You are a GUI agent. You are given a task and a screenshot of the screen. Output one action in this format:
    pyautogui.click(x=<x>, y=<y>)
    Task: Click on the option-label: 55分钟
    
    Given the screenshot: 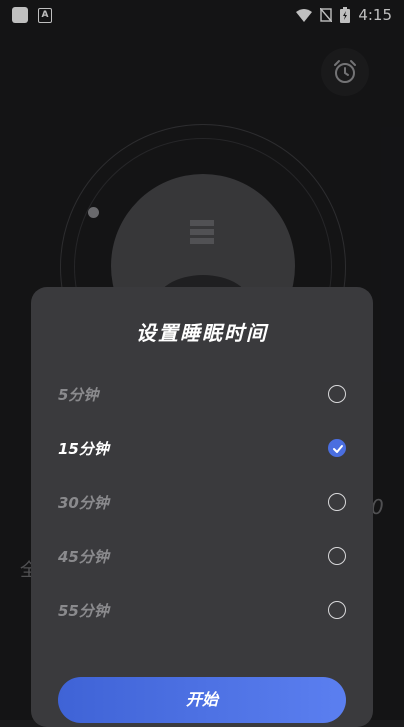 What is the action you would take?
    pyautogui.click(x=83, y=611)
    